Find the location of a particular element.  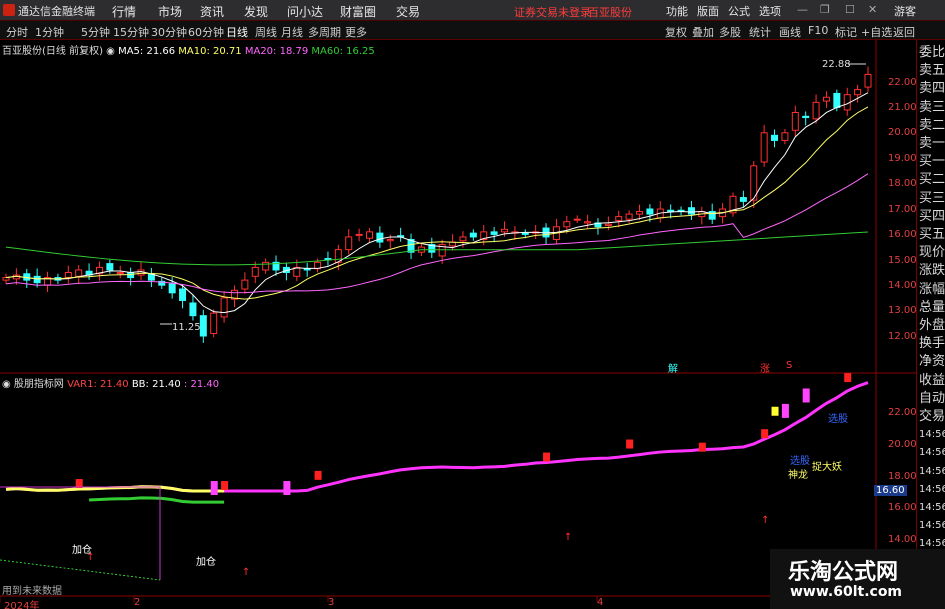

user-guest: 游客 is located at coordinates (905, 11).